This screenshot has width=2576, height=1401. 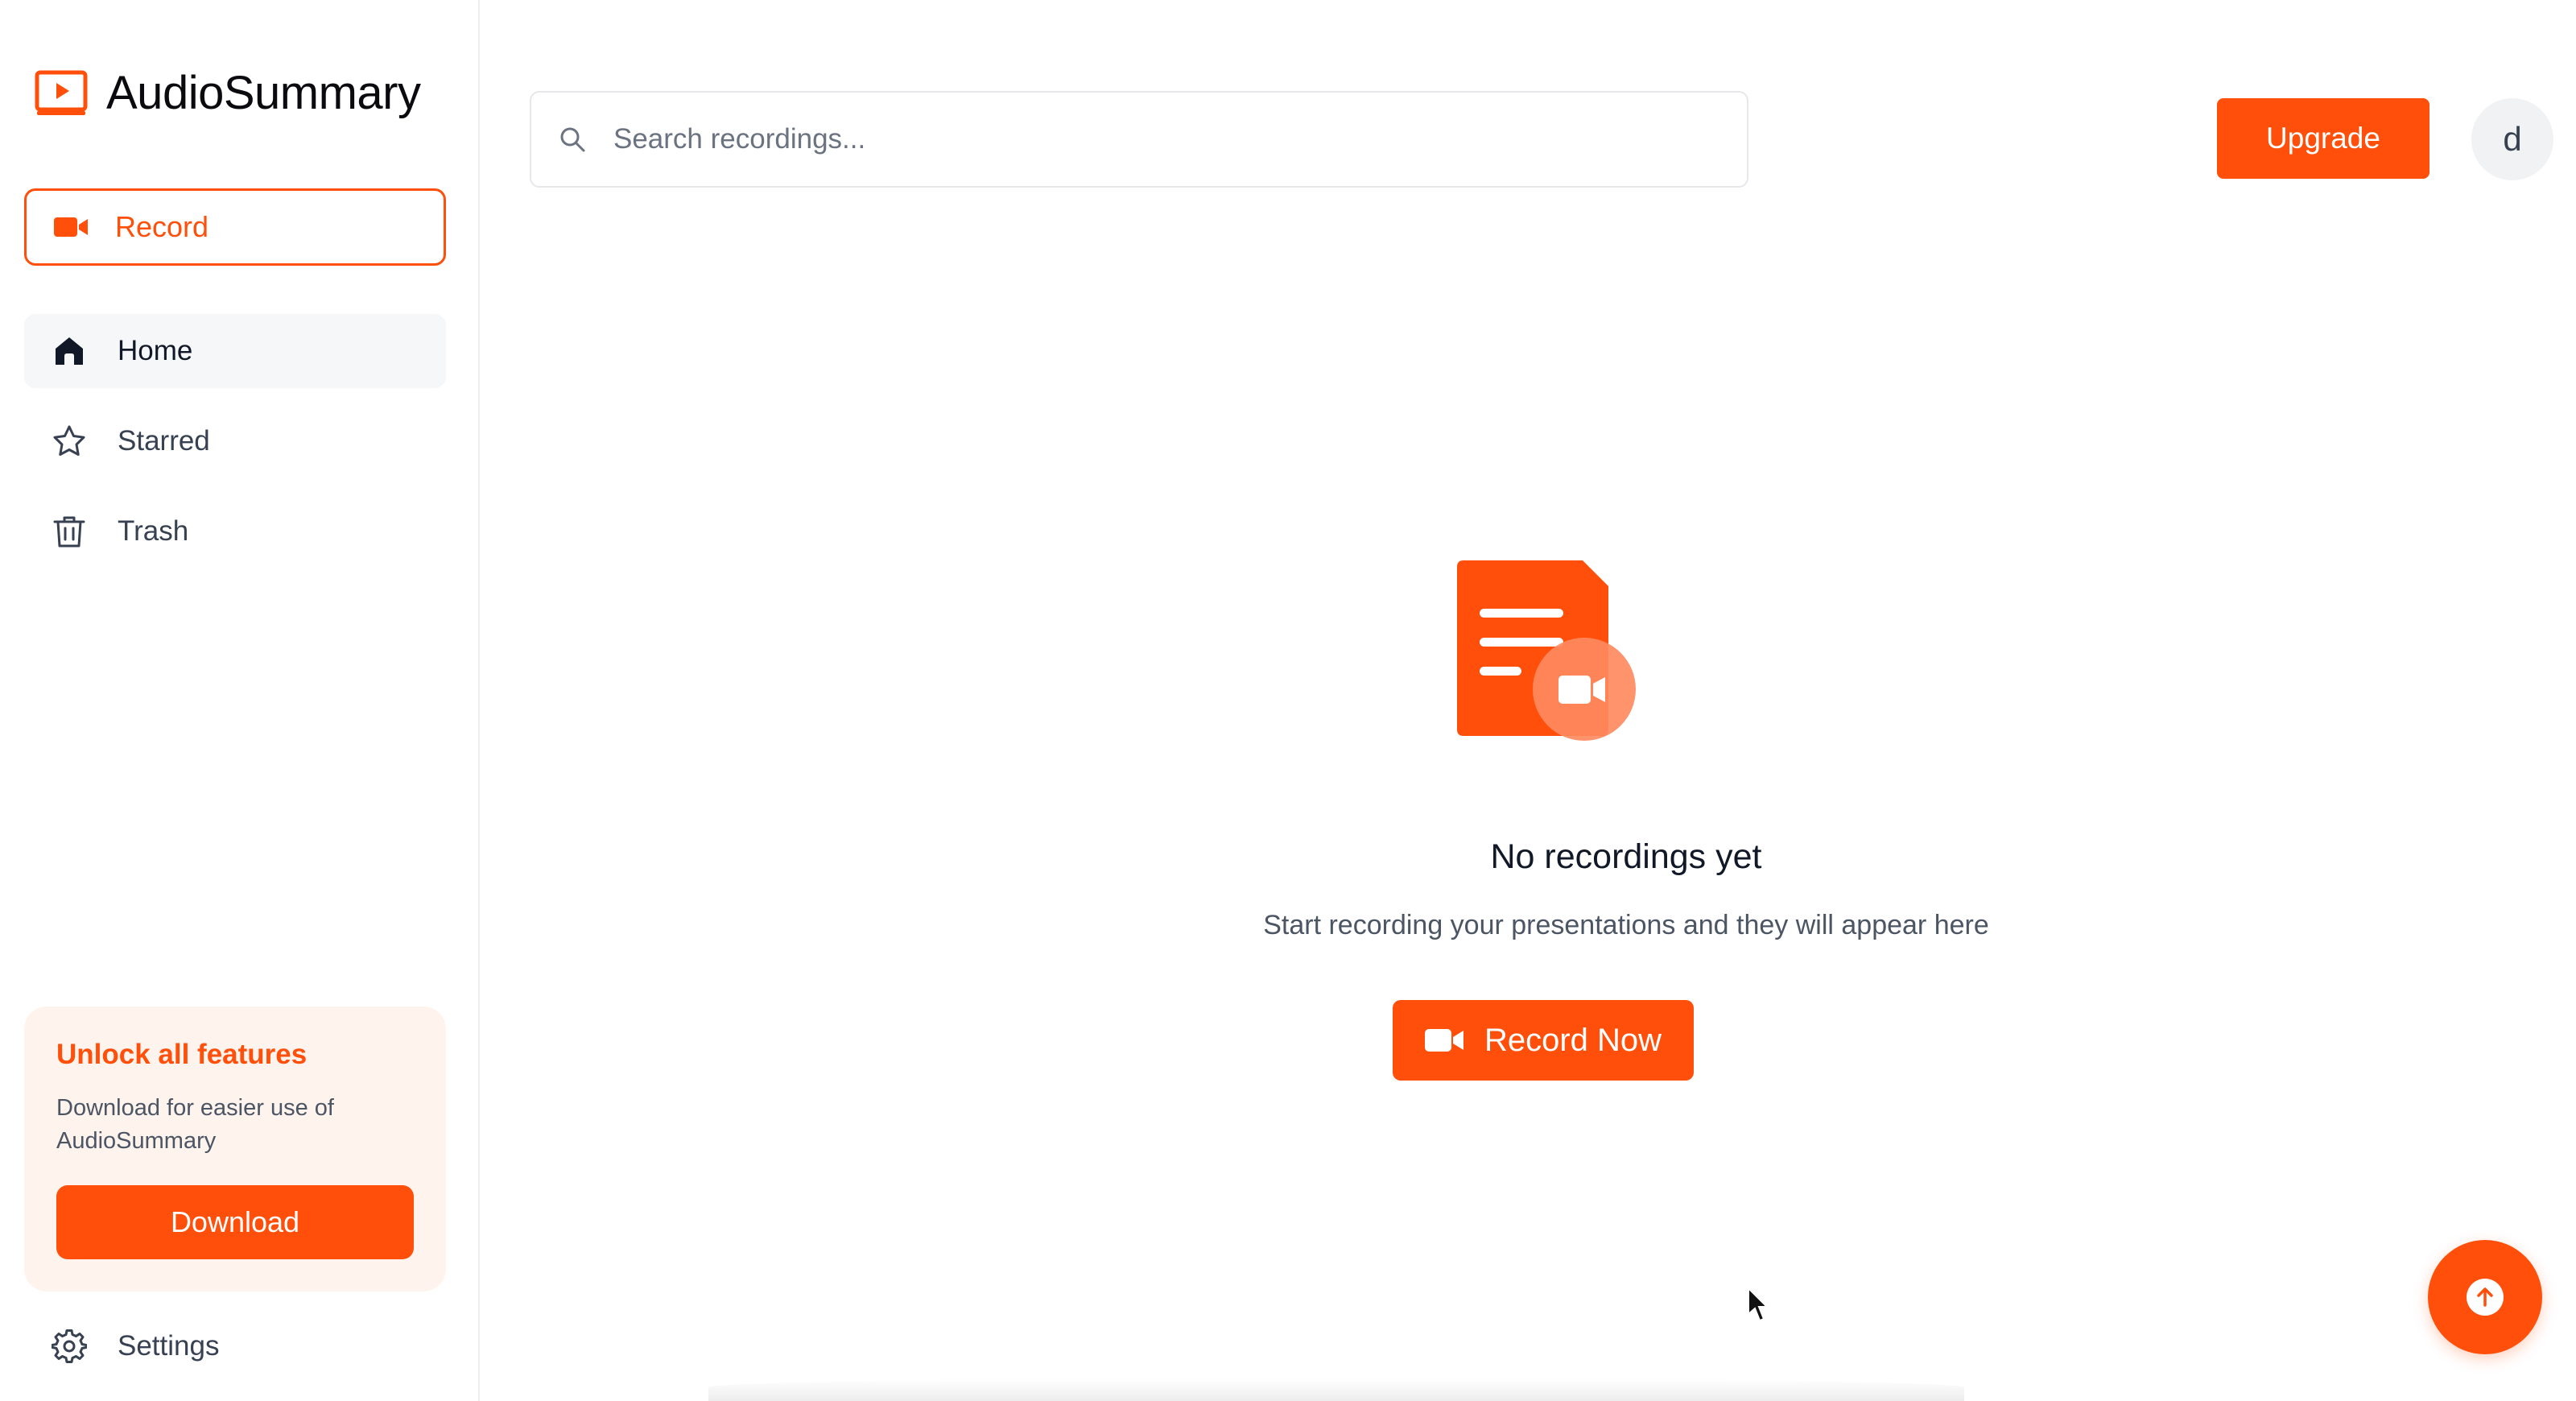 I want to click on settings-label: Settings, so click(x=169, y=1346).